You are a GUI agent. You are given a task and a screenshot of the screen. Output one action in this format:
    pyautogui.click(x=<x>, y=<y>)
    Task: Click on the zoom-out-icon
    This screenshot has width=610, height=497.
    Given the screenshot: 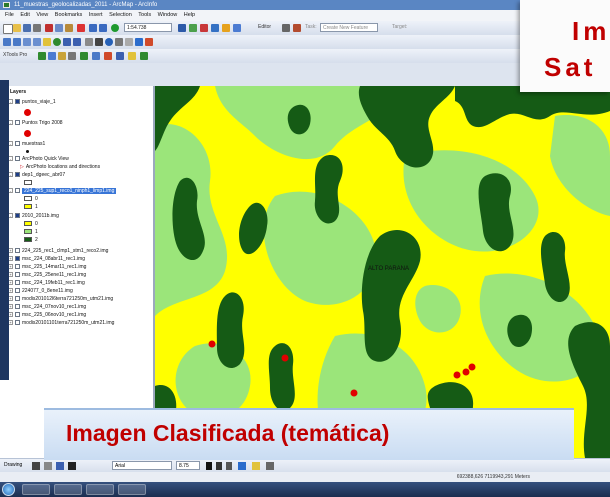 What is the action you would take?
    pyautogui.click(x=17, y=42)
    